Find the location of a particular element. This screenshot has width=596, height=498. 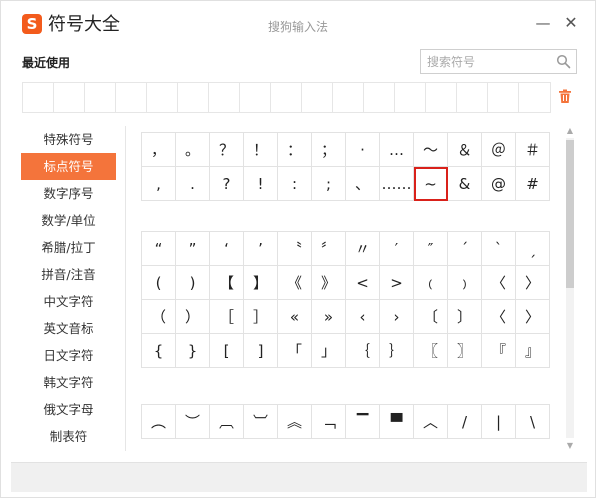

symbol-cell: ˊ is located at coordinates (465, 249).